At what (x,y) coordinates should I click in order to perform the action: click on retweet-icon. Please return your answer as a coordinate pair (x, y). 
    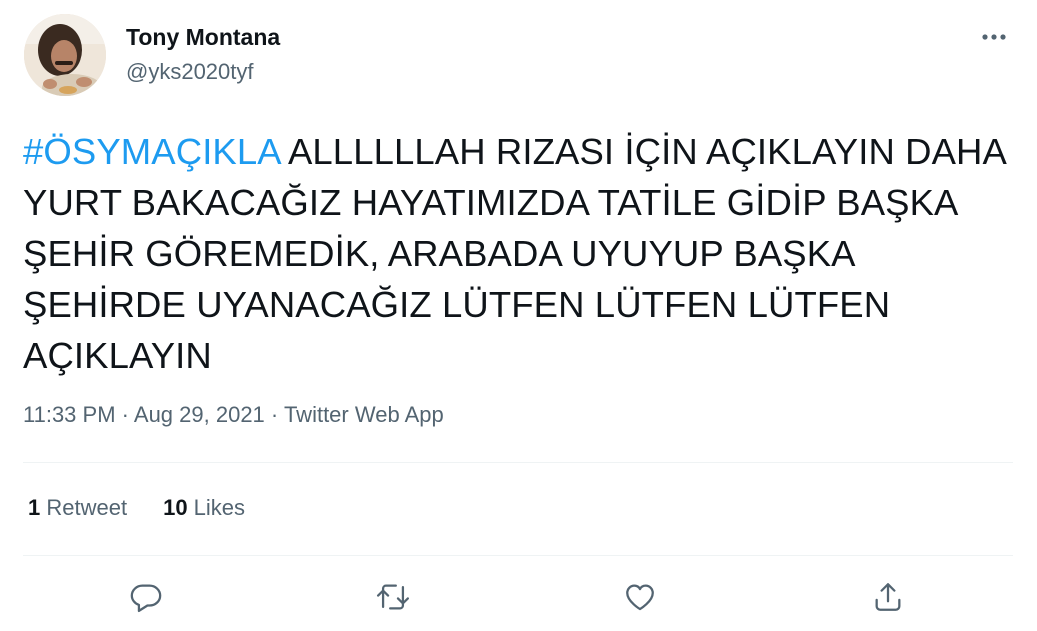
    Looking at the image, I should click on (393, 597).